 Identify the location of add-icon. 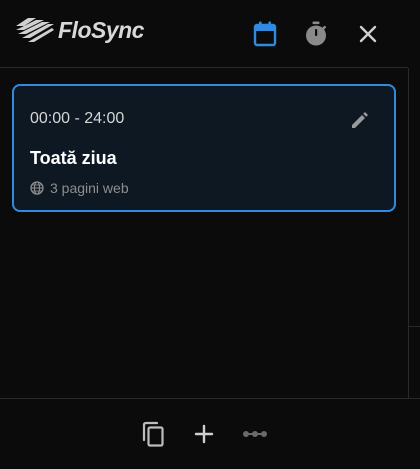
(204, 434).